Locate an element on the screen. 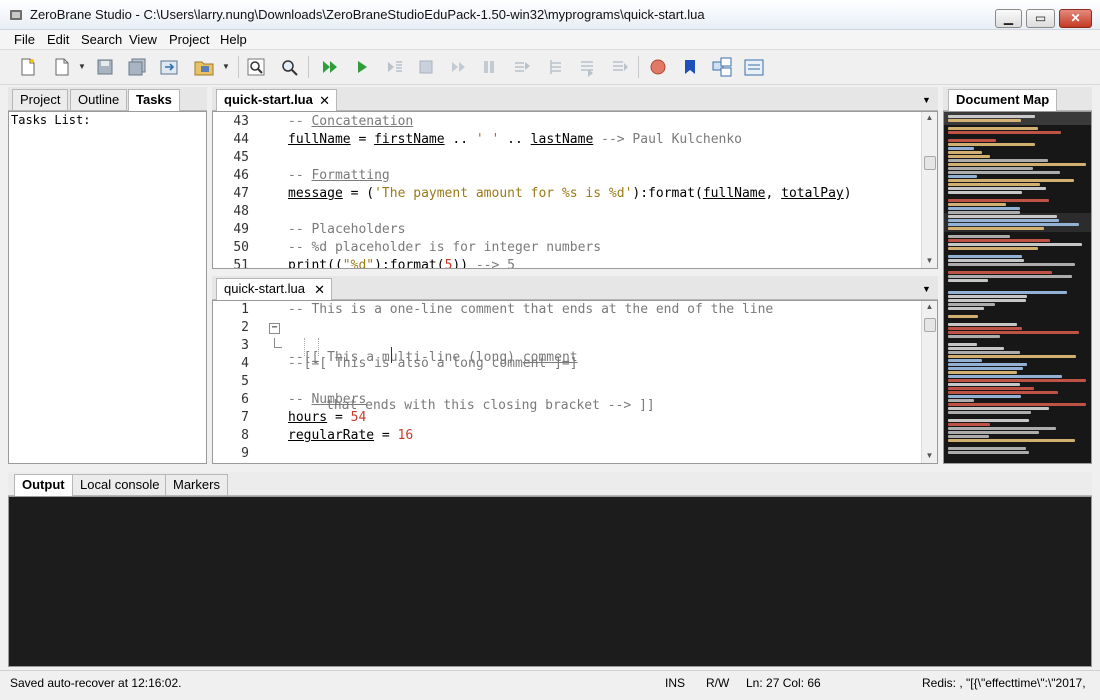 This screenshot has height=700, width=1100. app-icon is located at coordinates (16, 15).